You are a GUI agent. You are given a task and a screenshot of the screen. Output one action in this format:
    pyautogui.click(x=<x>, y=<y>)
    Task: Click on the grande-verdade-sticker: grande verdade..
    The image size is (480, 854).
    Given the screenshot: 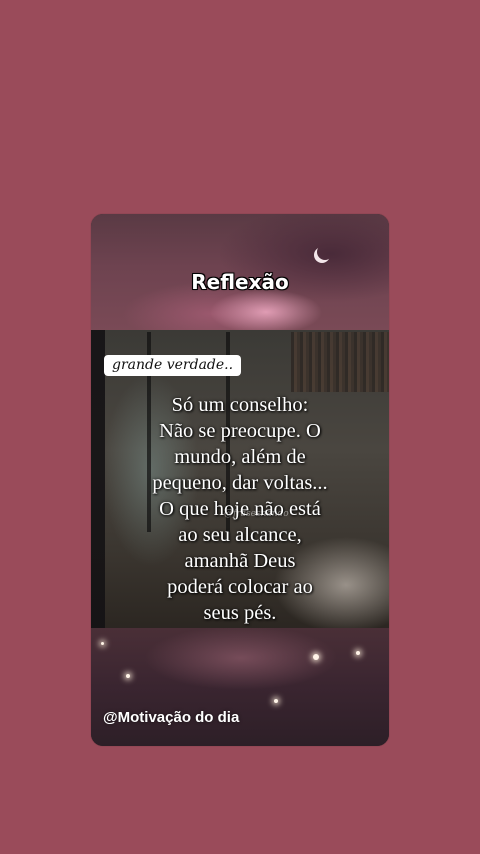 What is the action you would take?
    pyautogui.click(x=173, y=365)
    